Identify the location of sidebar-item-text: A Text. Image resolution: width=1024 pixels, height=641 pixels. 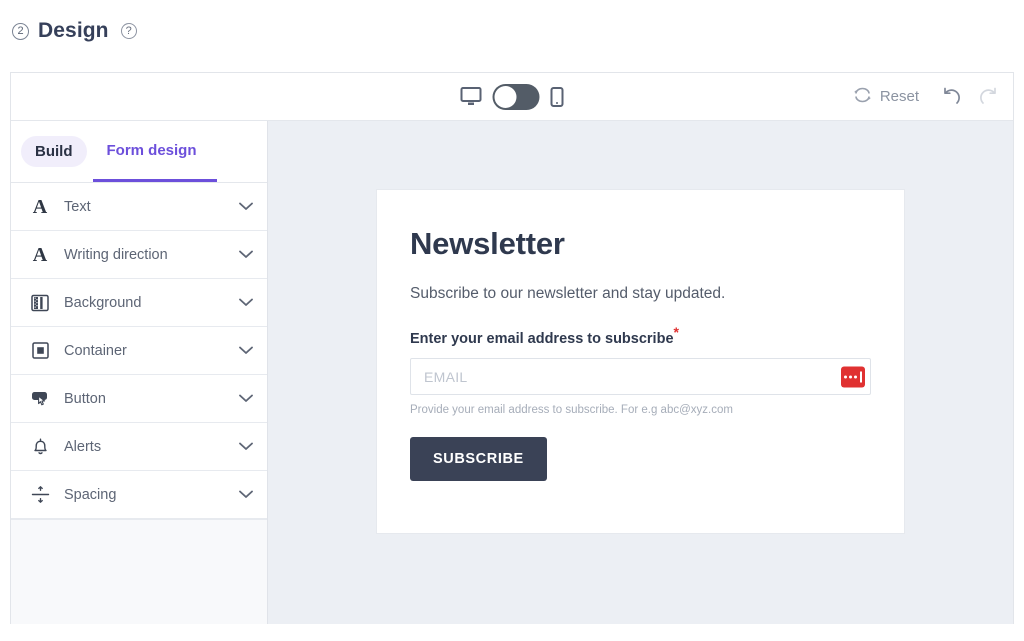
(139, 207).